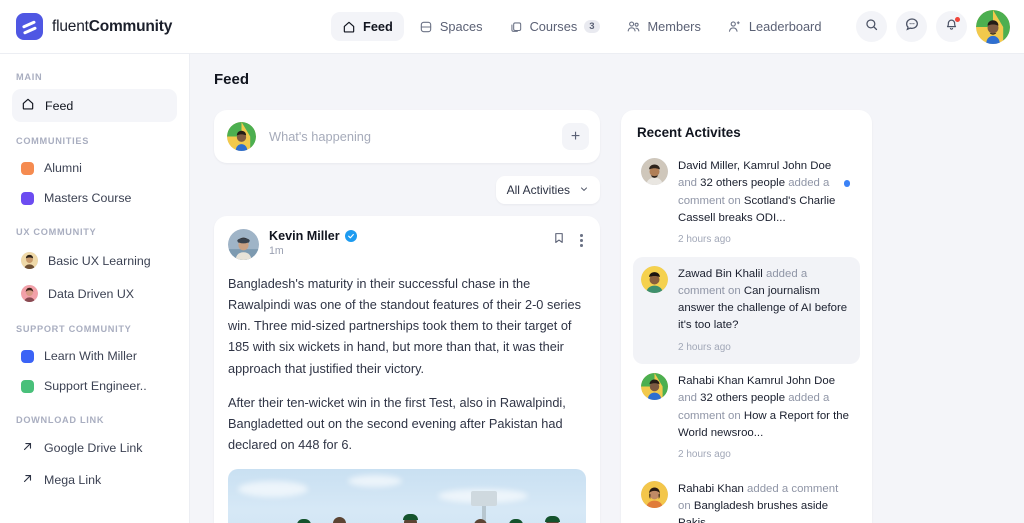  I want to click on unread-indicator-dot, so click(846, 183).